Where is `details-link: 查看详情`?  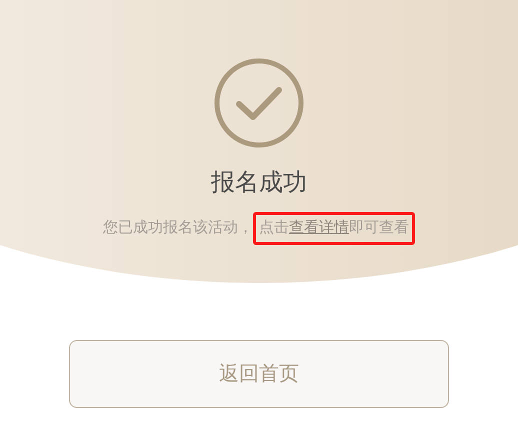
details-link: 查看详情 is located at coordinates (319, 227).